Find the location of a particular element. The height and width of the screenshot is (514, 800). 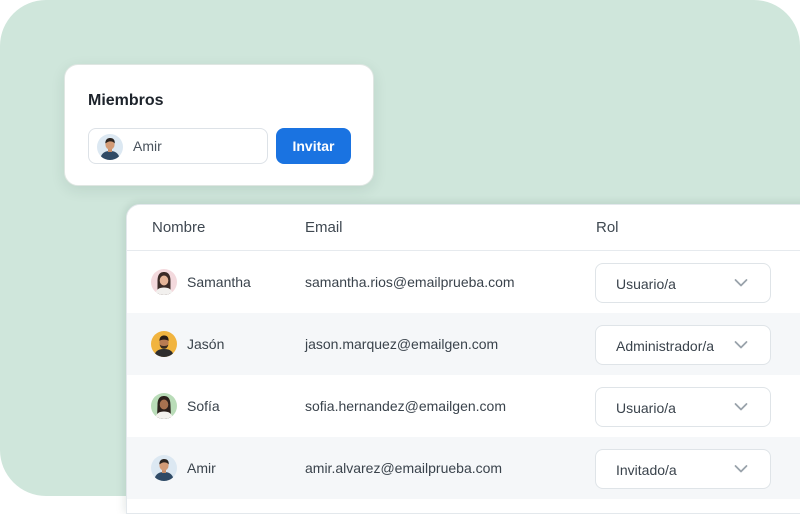

invite-button: Invitar is located at coordinates (313, 146).